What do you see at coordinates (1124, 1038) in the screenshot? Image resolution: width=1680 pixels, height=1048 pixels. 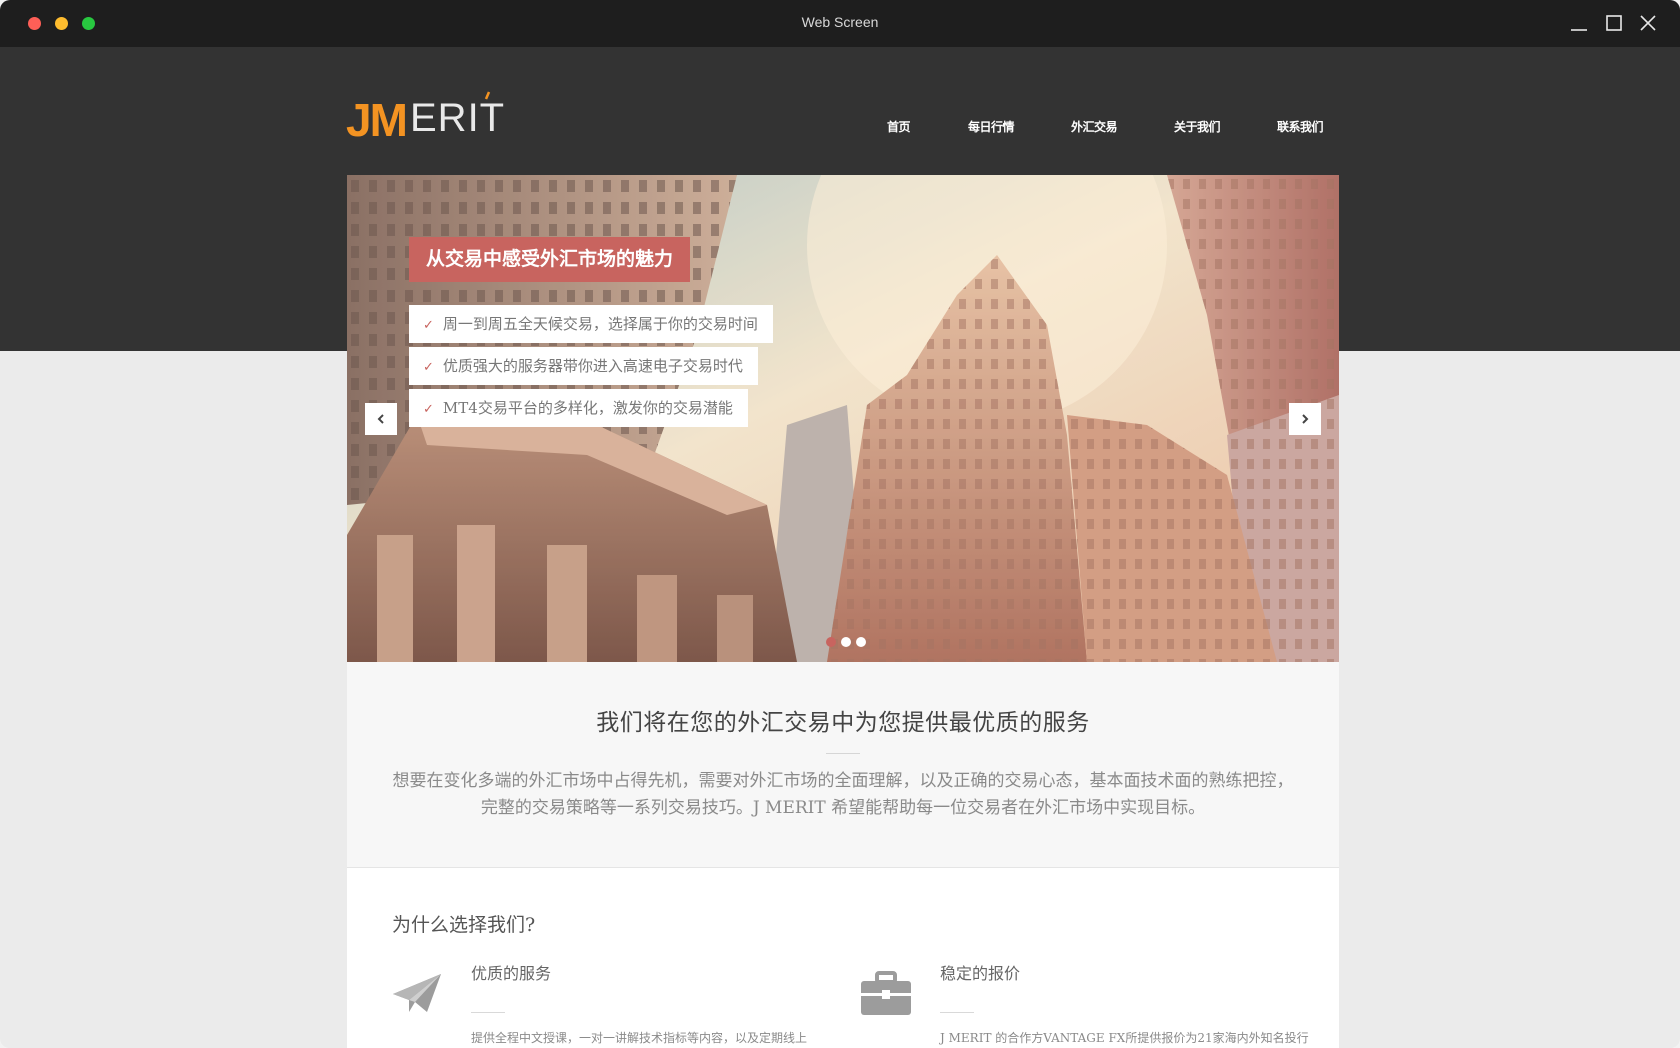 I see `why-item-text: J MERIT 的合作方VANTAGE FX所提供报价为21家海内外知名投行` at bounding box center [1124, 1038].